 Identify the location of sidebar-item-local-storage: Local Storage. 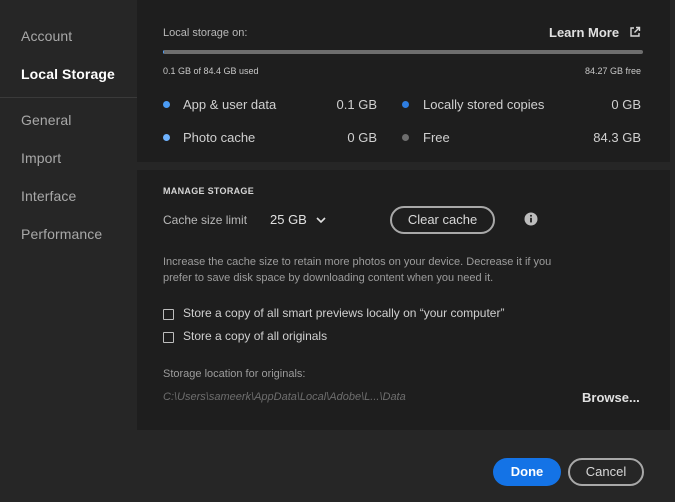
(68, 74).